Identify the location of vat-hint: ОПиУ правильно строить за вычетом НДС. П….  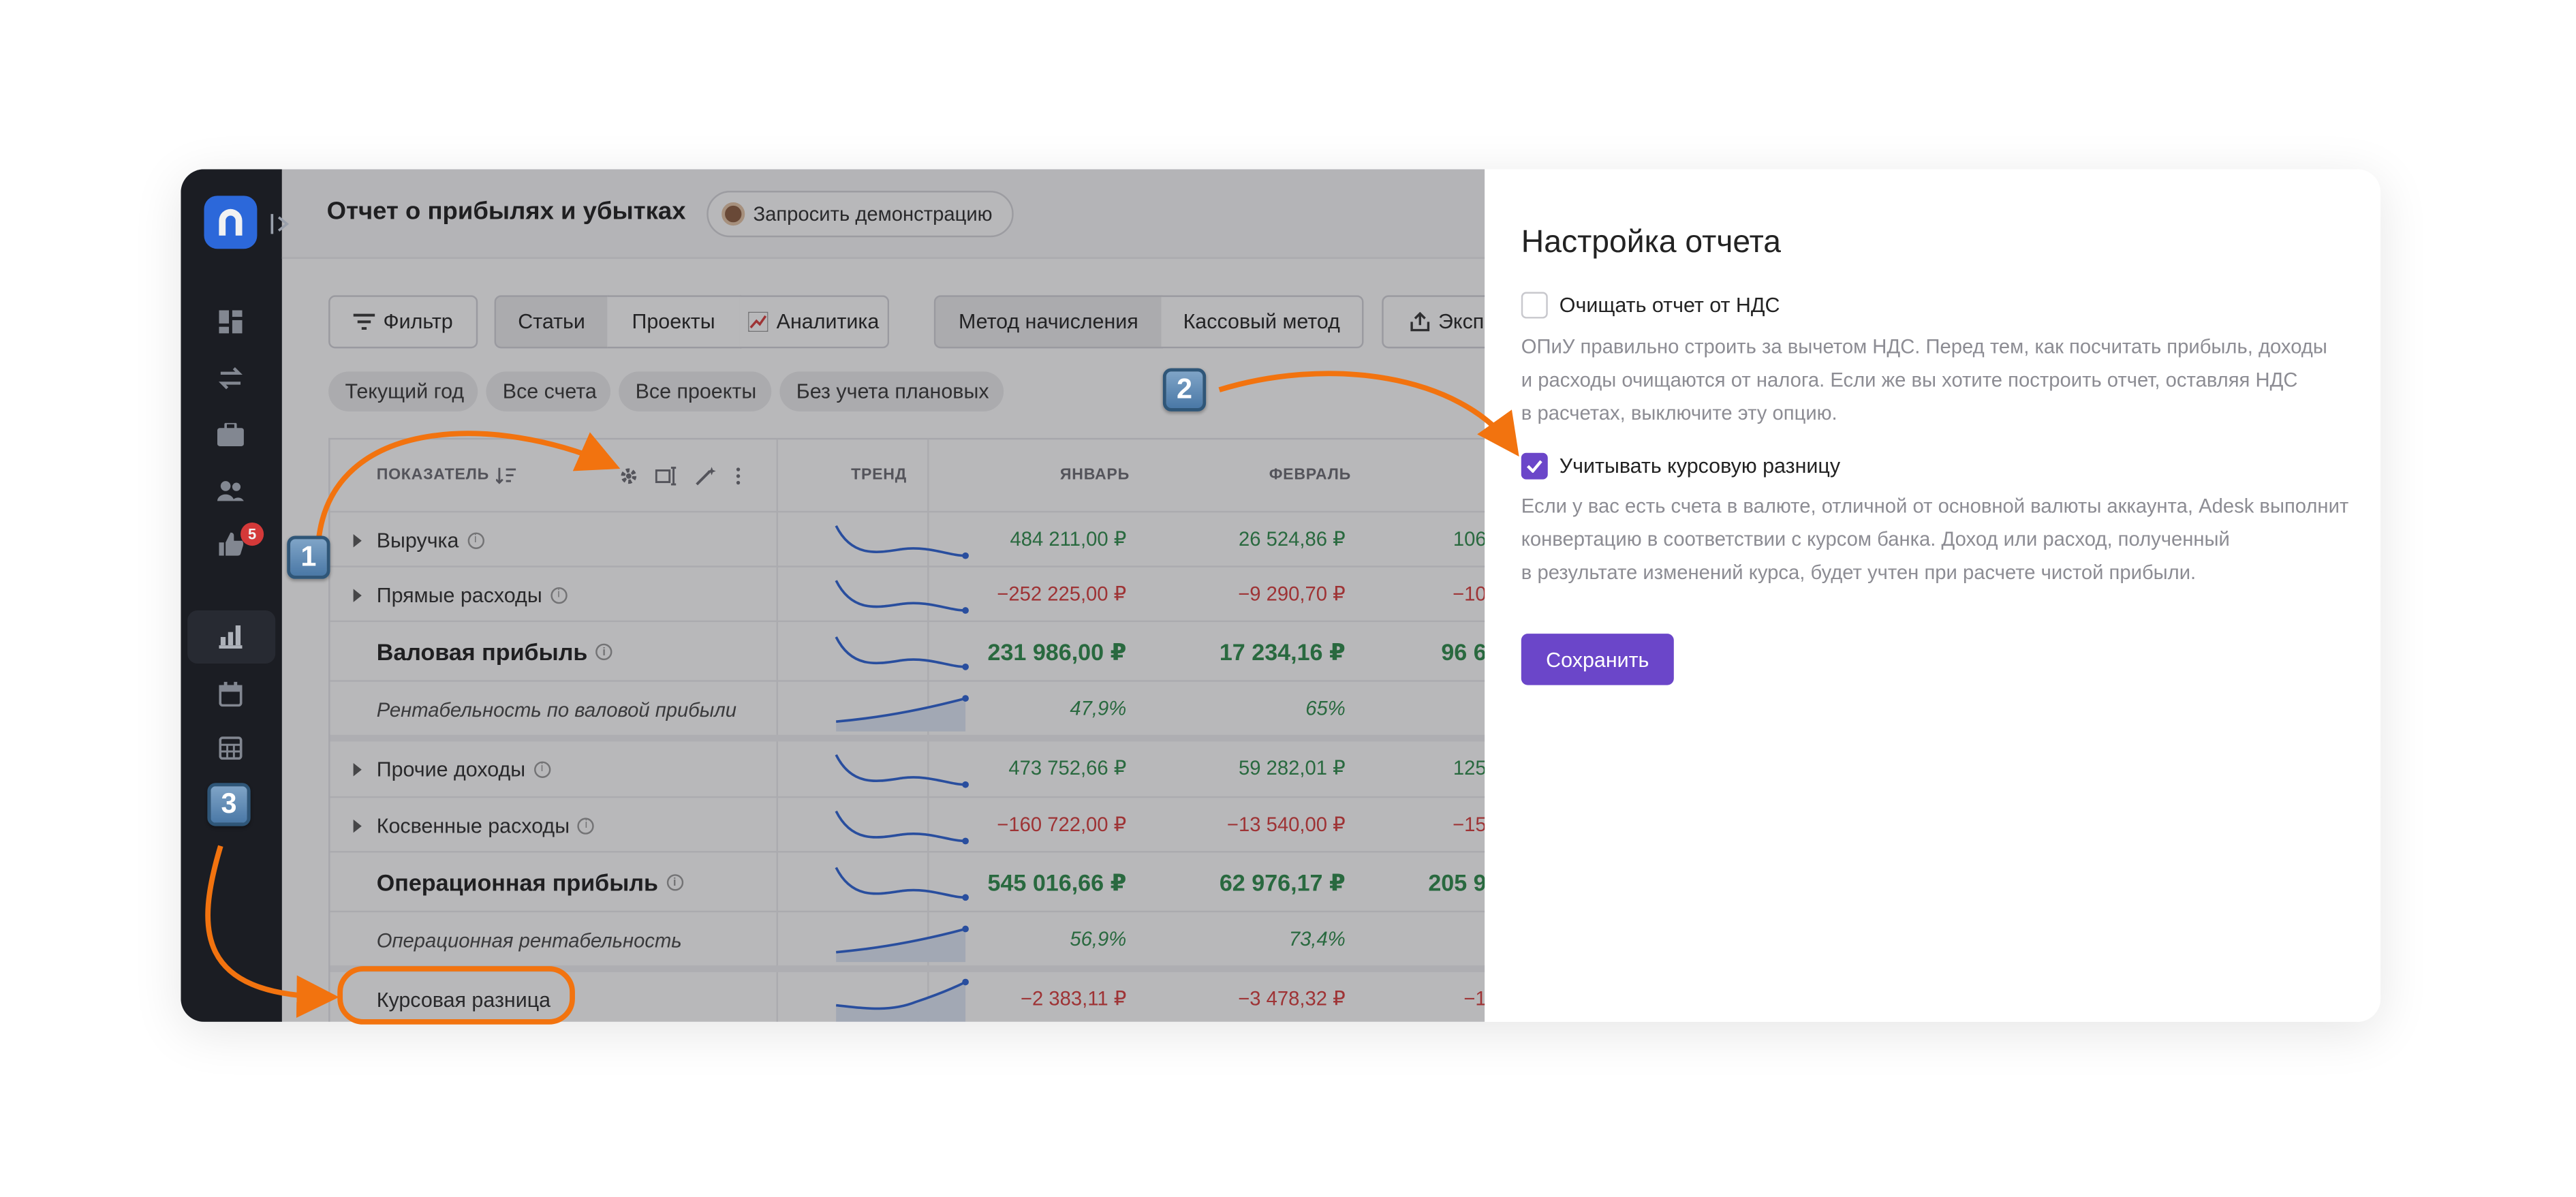
(1935, 380).